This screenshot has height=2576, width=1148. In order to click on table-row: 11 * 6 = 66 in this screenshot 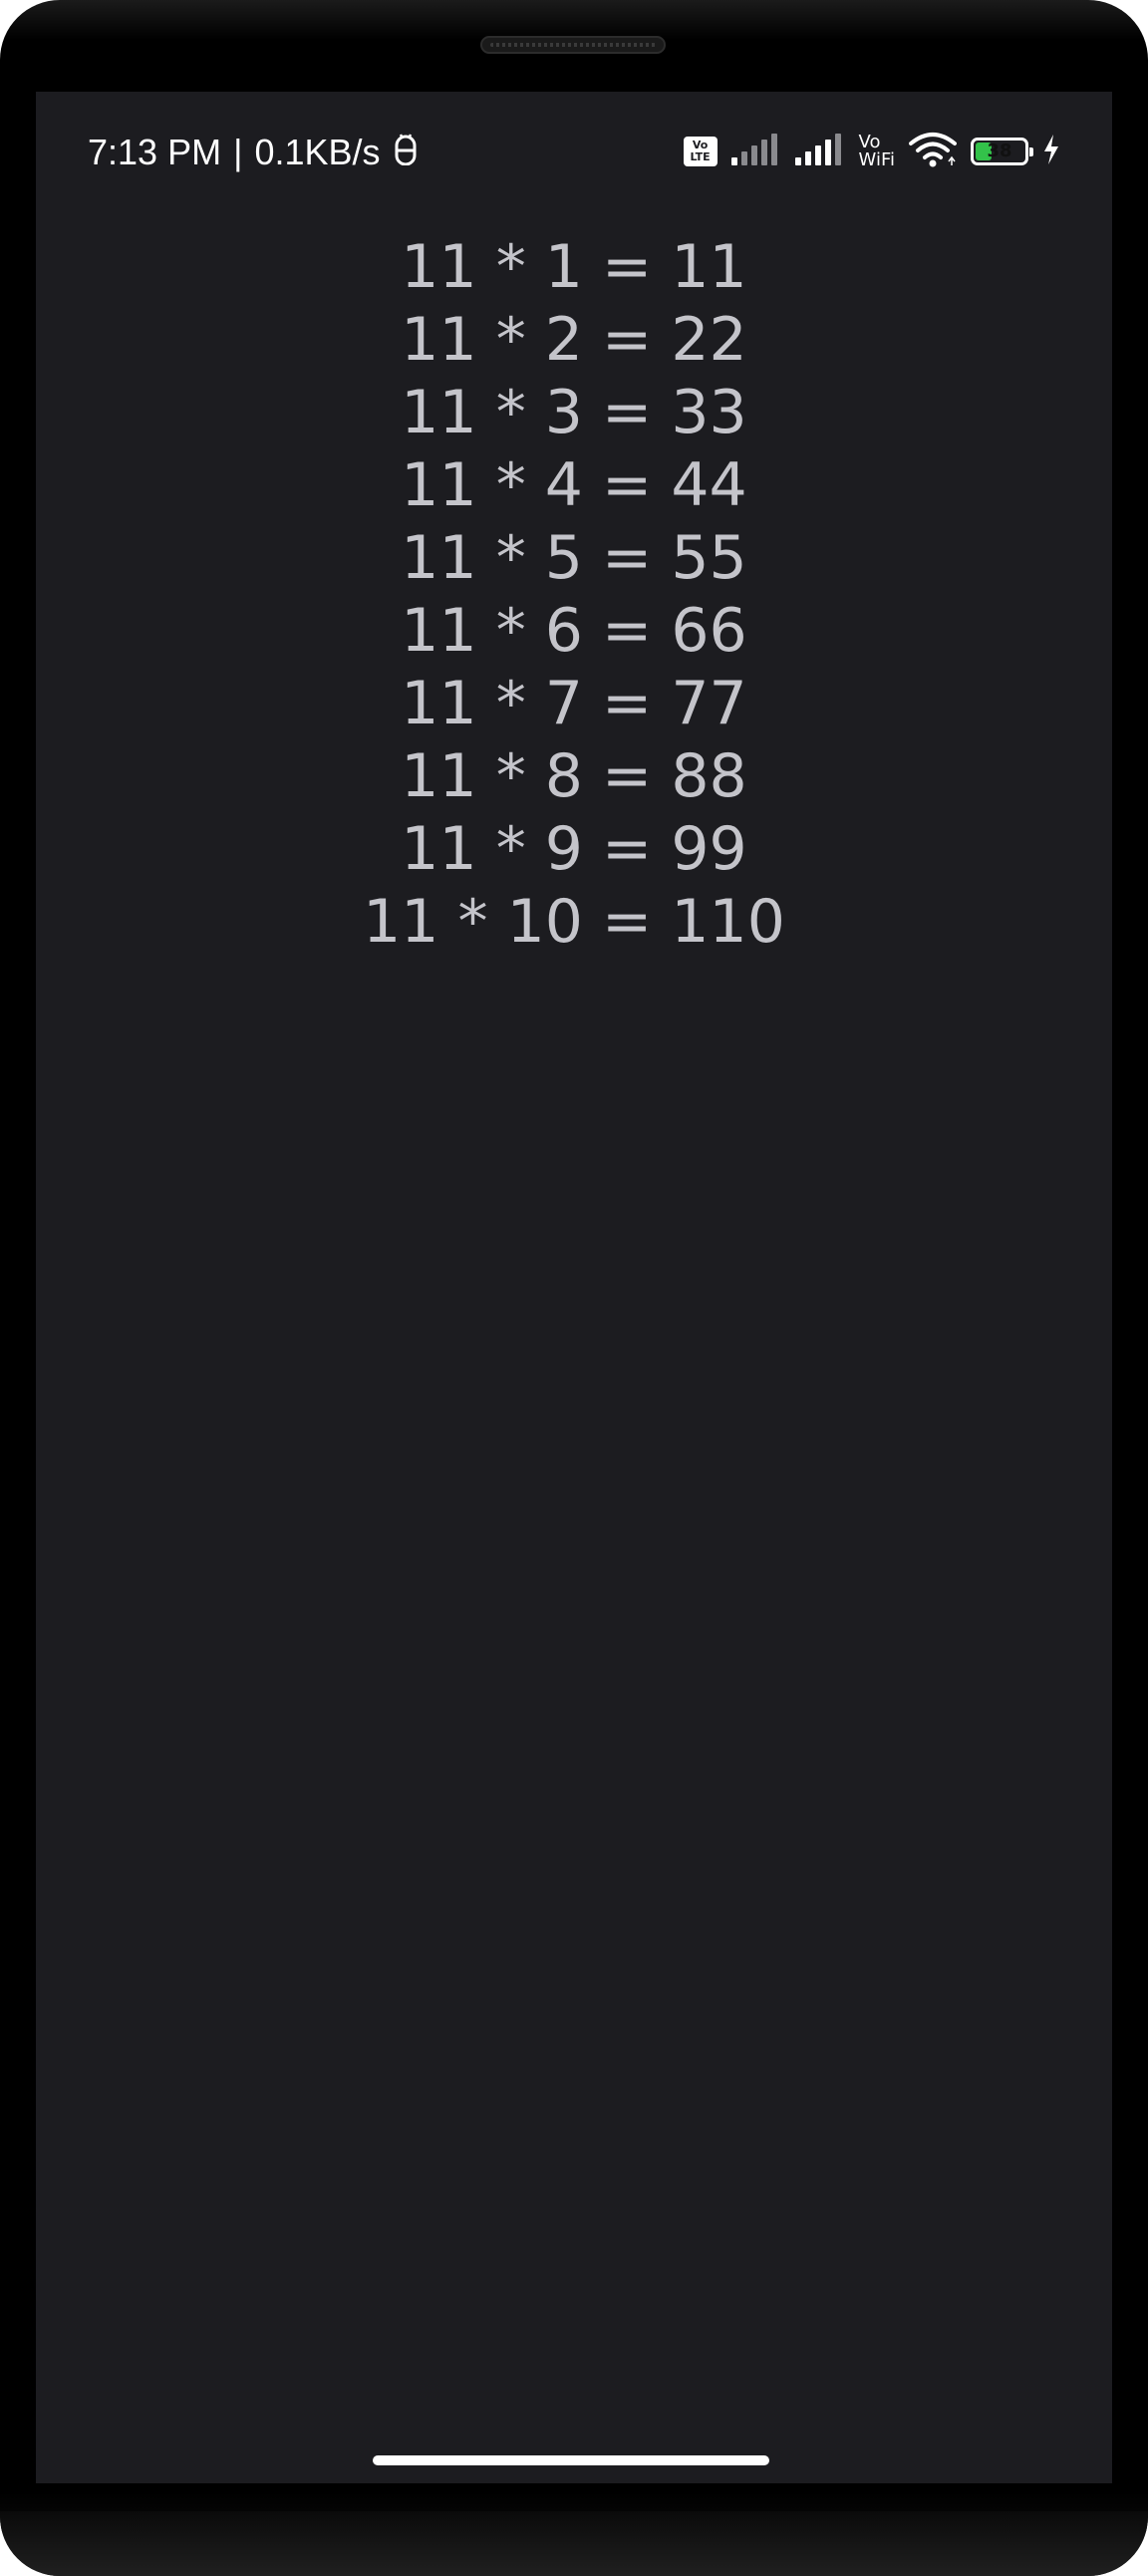, I will do `click(574, 631)`.